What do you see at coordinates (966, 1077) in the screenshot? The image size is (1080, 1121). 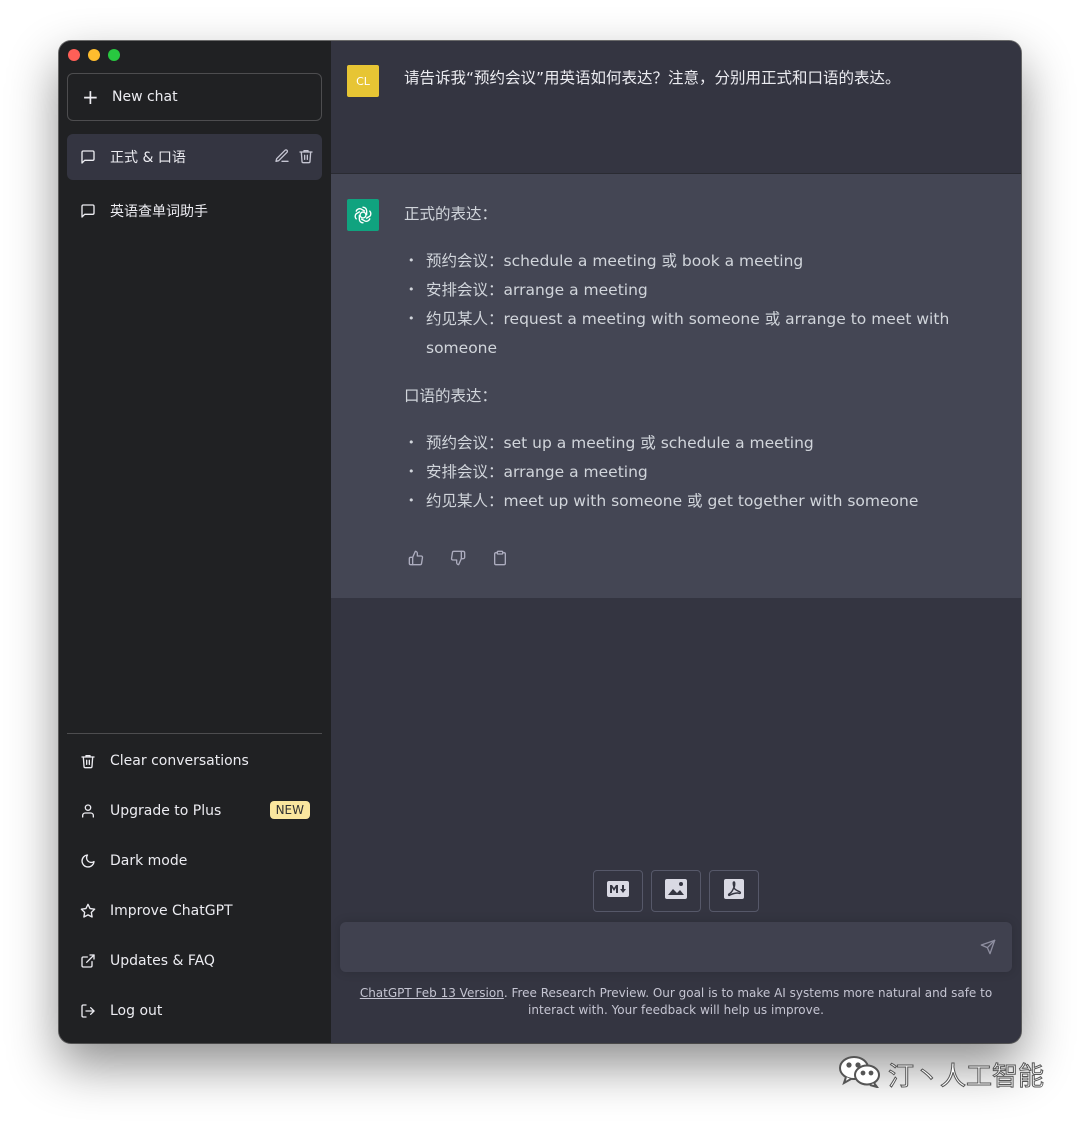 I see `watermark-text: 汀丶人工智能` at bounding box center [966, 1077].